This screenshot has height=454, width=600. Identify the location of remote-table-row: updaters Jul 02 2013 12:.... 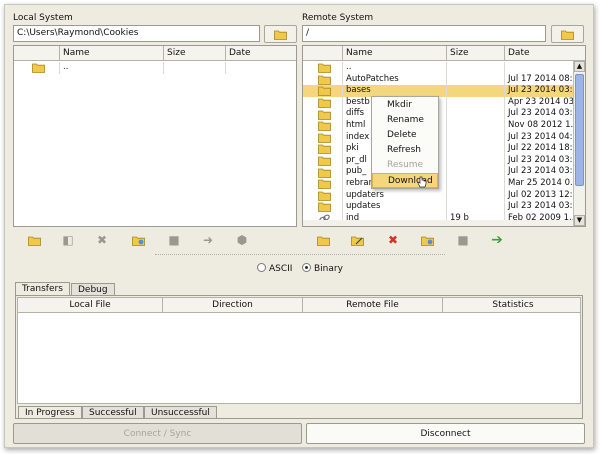
(444, 195).